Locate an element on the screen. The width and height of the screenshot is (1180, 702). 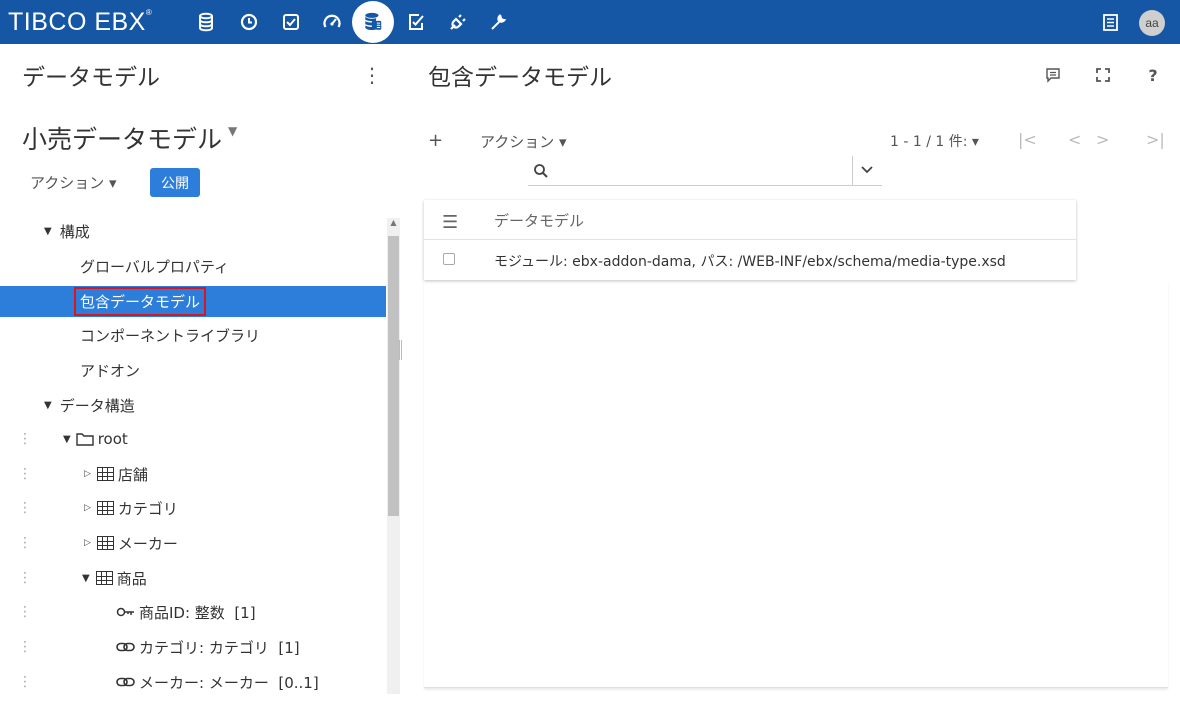
comment-icon is located at coordinates (1053, 75).